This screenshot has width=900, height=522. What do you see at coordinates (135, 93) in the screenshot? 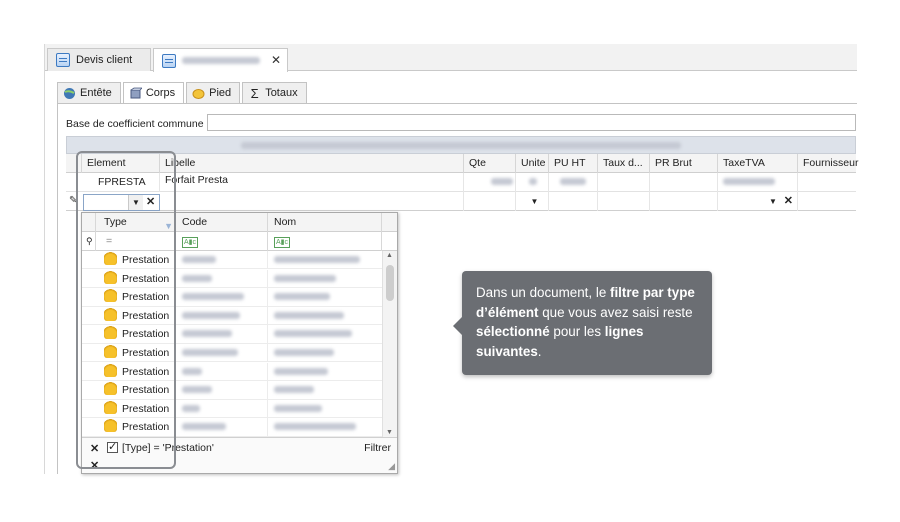
I see `cube-icon` at bounding box center [135, 93].